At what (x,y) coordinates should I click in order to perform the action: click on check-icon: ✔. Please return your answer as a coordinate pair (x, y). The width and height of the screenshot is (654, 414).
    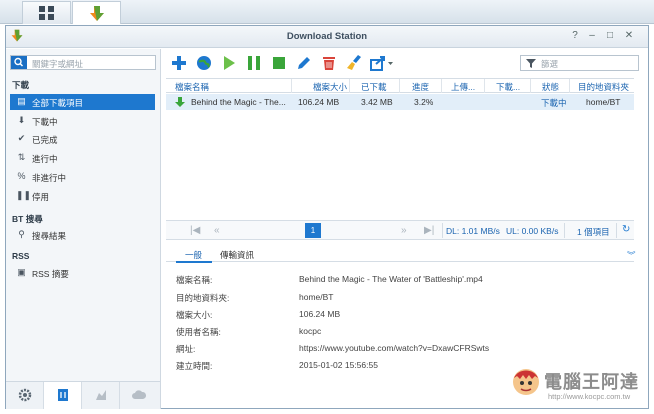
    Looking at the image, I should click on (21, 138).